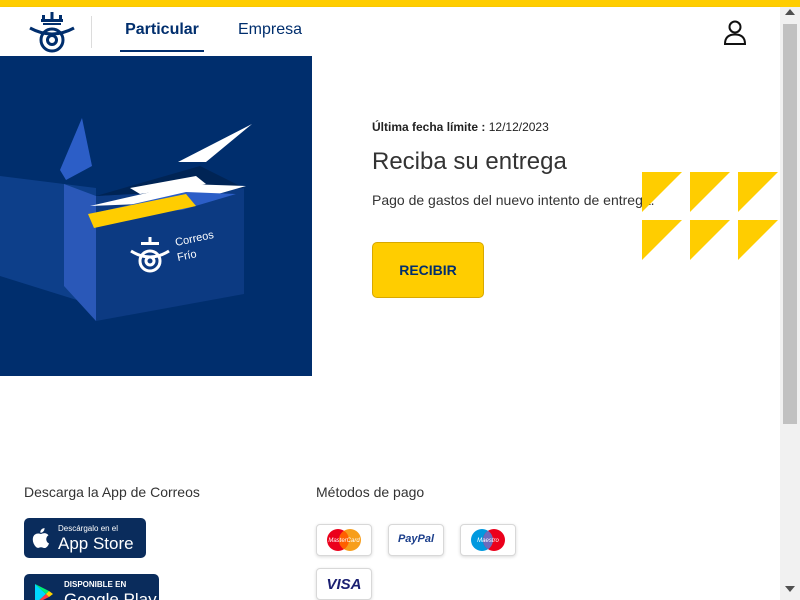 This screenshot has width=800, height=600. Describe the element at coordinates (370, 492) in the screenshot. I see `payment-methods-heading: Métodos de pago` at that location.